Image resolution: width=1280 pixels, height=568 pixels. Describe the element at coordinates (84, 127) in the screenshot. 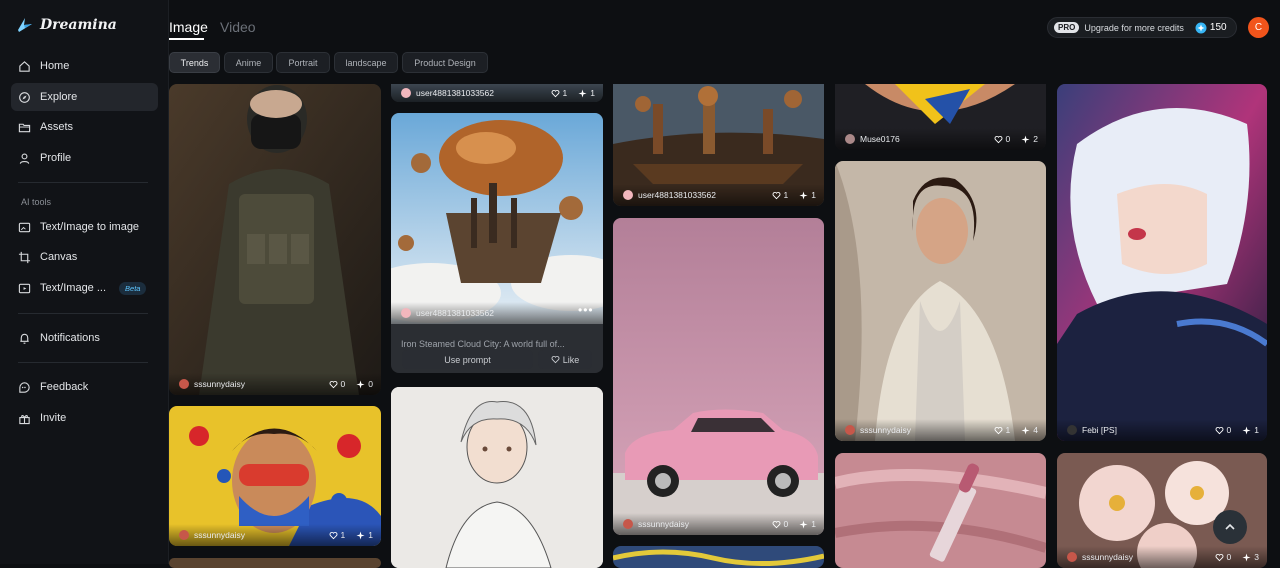

I see `sidebar-item-assets: Assets` at that location.